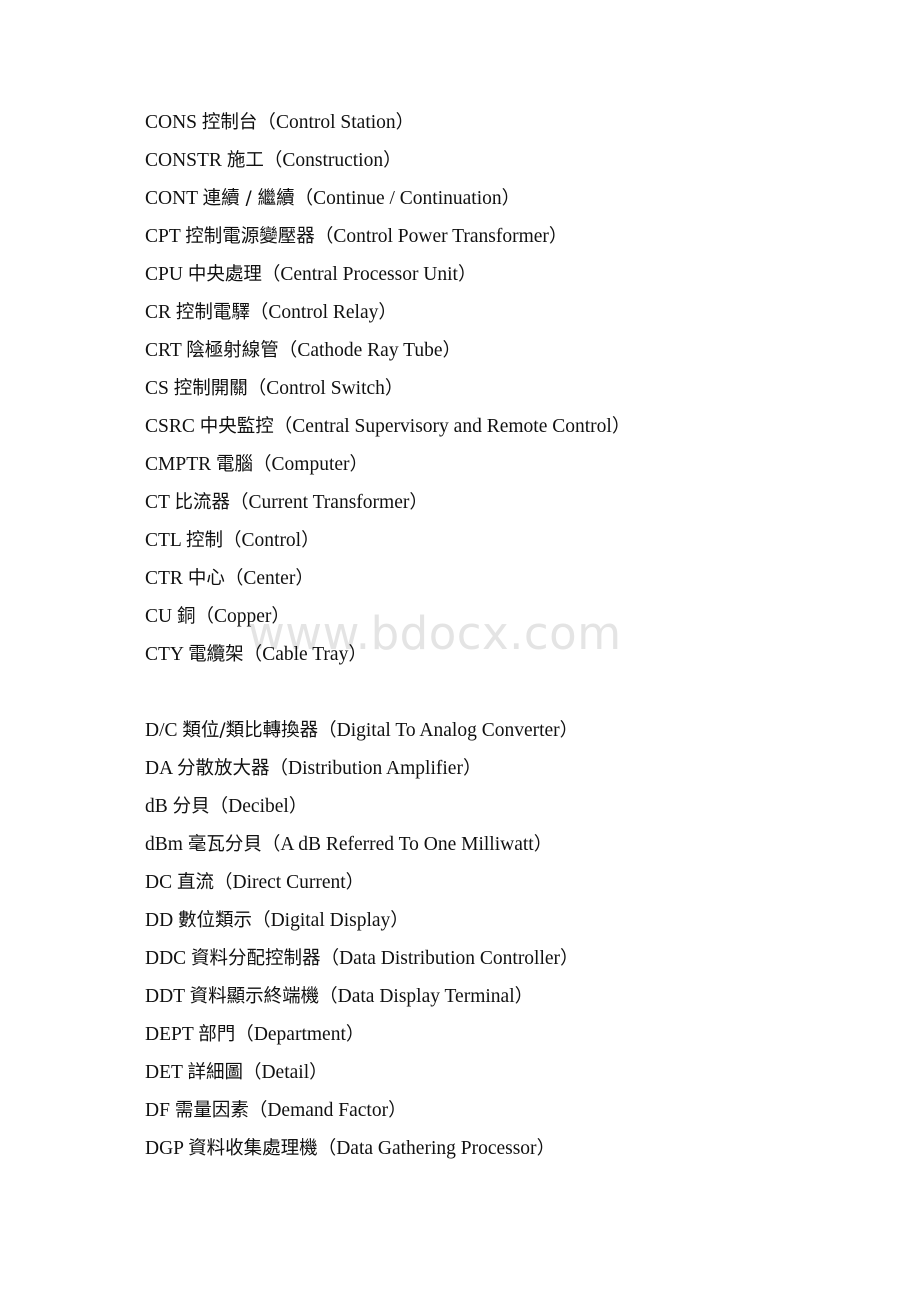  What do you see at coordinates (186, 616) in the screenshot?
I see `entry-chinese-term: 銅` at bounding box center [186, 616].